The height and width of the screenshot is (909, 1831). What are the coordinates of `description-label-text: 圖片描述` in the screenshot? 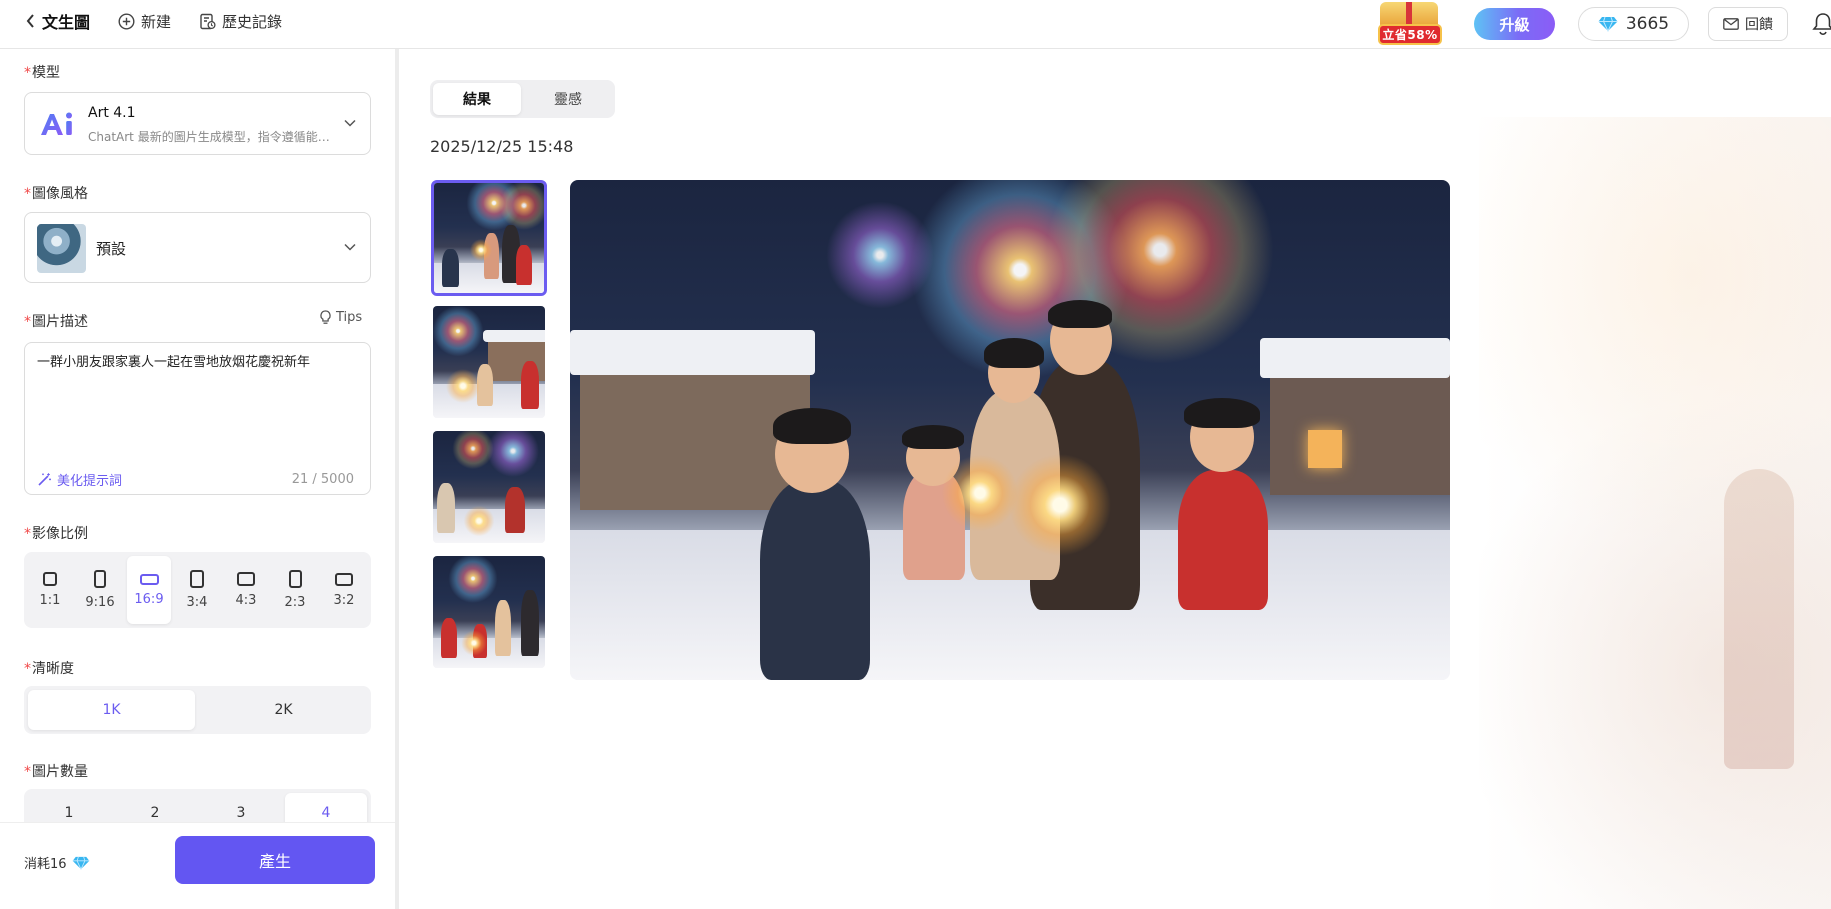 It's located at (60, 322).